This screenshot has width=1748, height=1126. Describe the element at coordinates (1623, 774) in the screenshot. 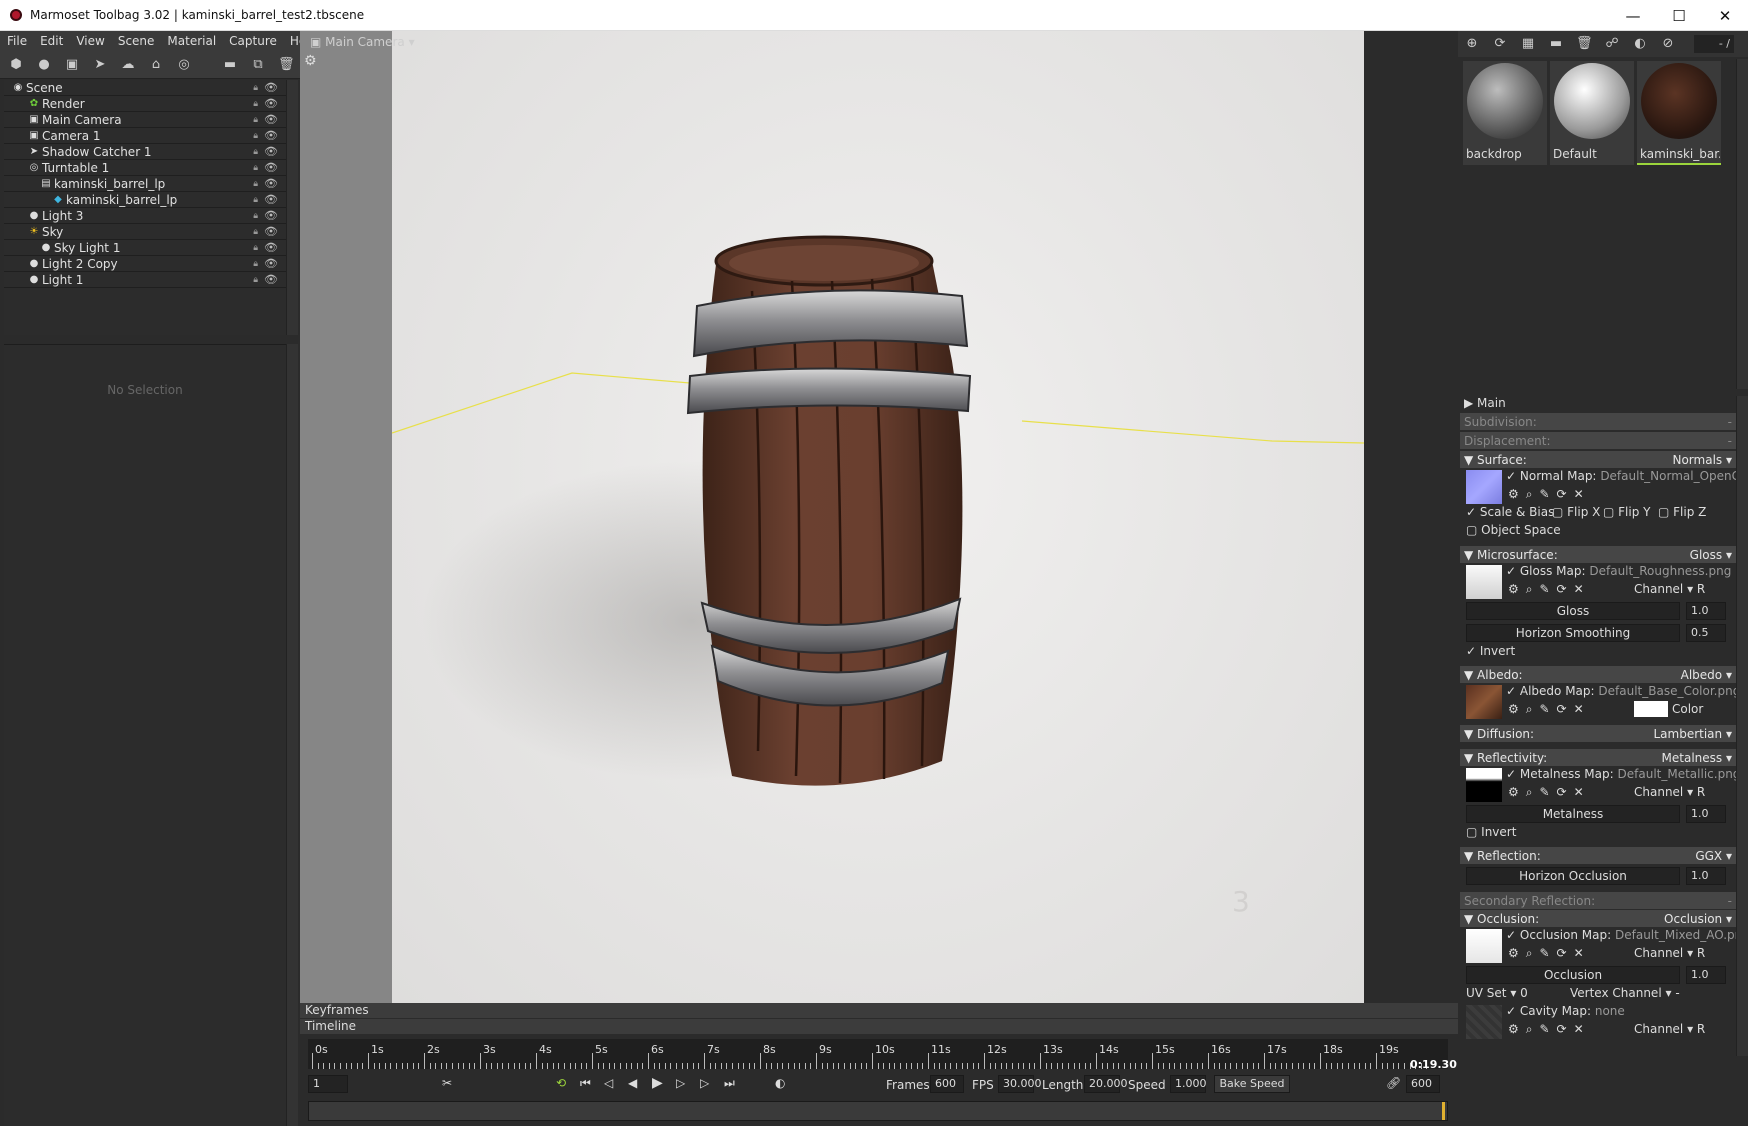

I see `metalness-map-label: ✓ Metalness Map: Default_Metallic.png` at that location.